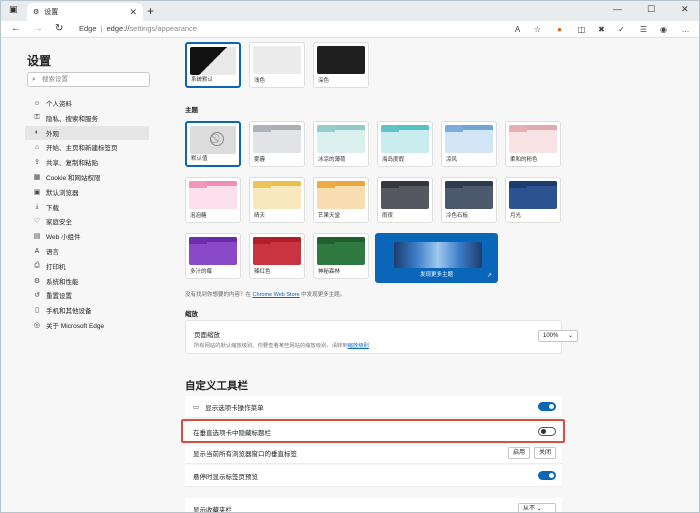 This screenshot has height=513, width=700. I want to click on theme-tile-3: 海岛度假, so click(405, 144).